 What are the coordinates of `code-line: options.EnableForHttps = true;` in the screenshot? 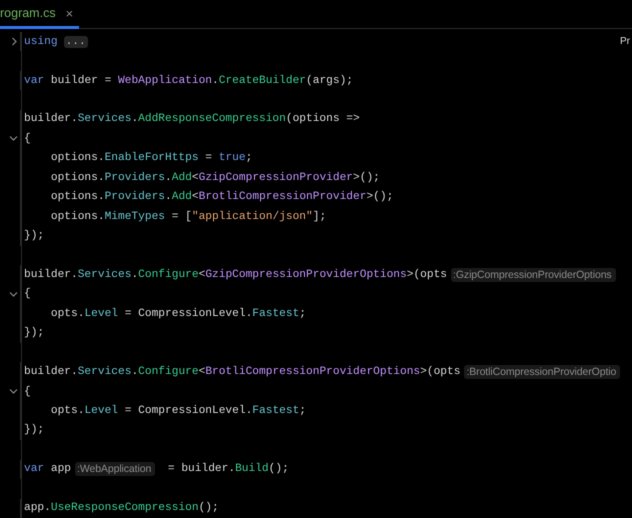 It's located at (151, 158).